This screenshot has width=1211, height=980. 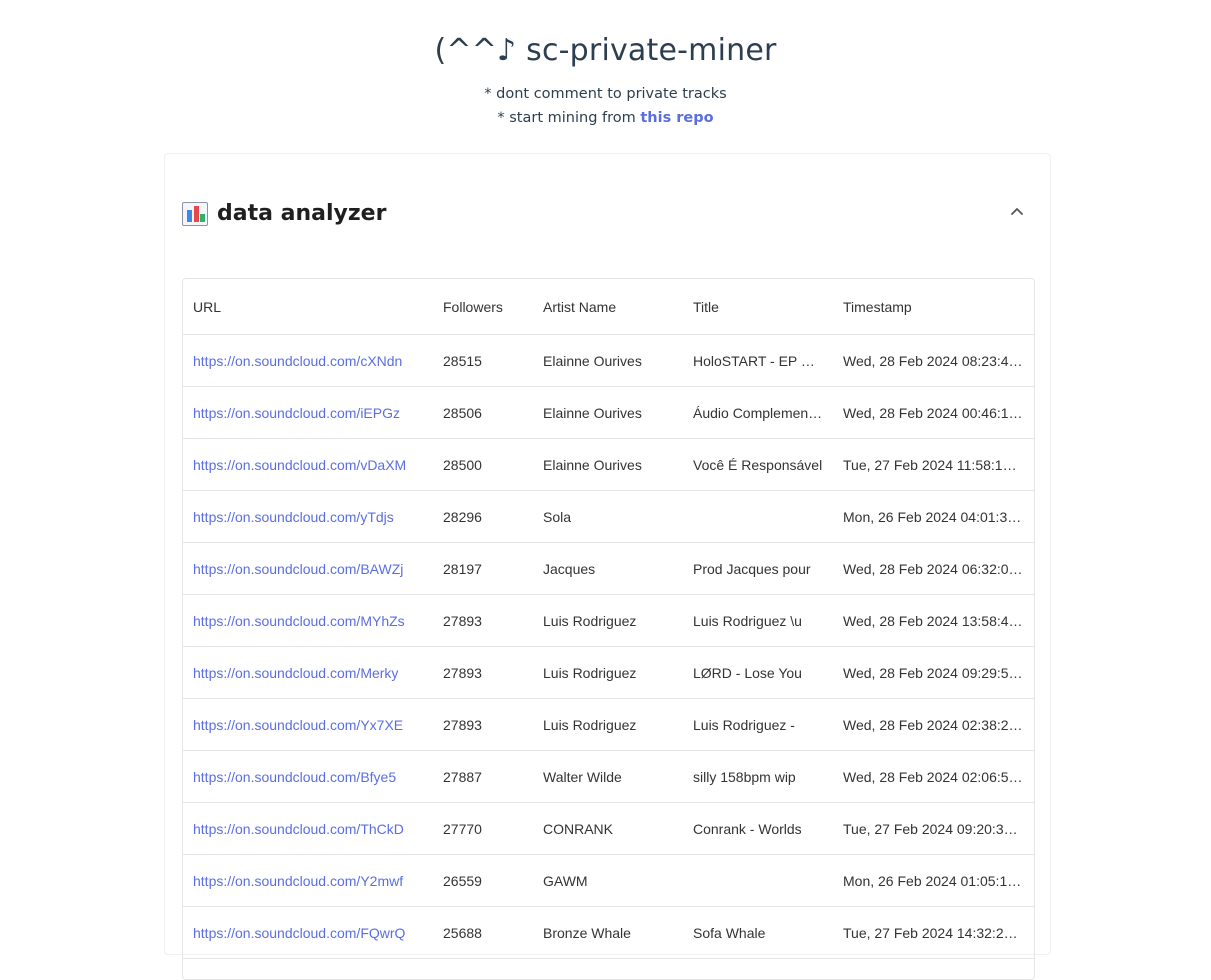 I want to click on timestamp-cell: Wed, 28 Feb 2024 08:23:41 GMT, so click(x=933, y=360).